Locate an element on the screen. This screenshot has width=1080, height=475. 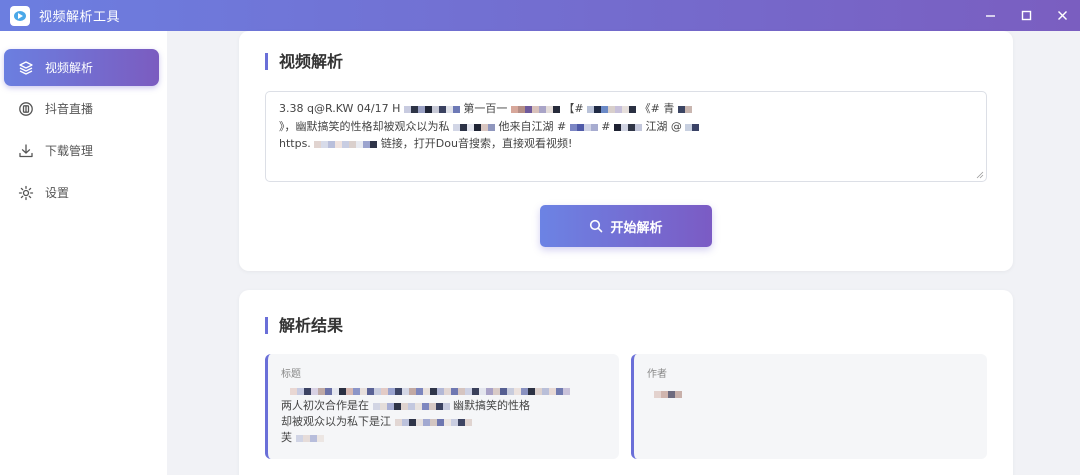
title-field-value: 两人初次合作是在 幽默搞笑的性格 却被观众以为私下是江 芙 is located at coordinates (405, 422).